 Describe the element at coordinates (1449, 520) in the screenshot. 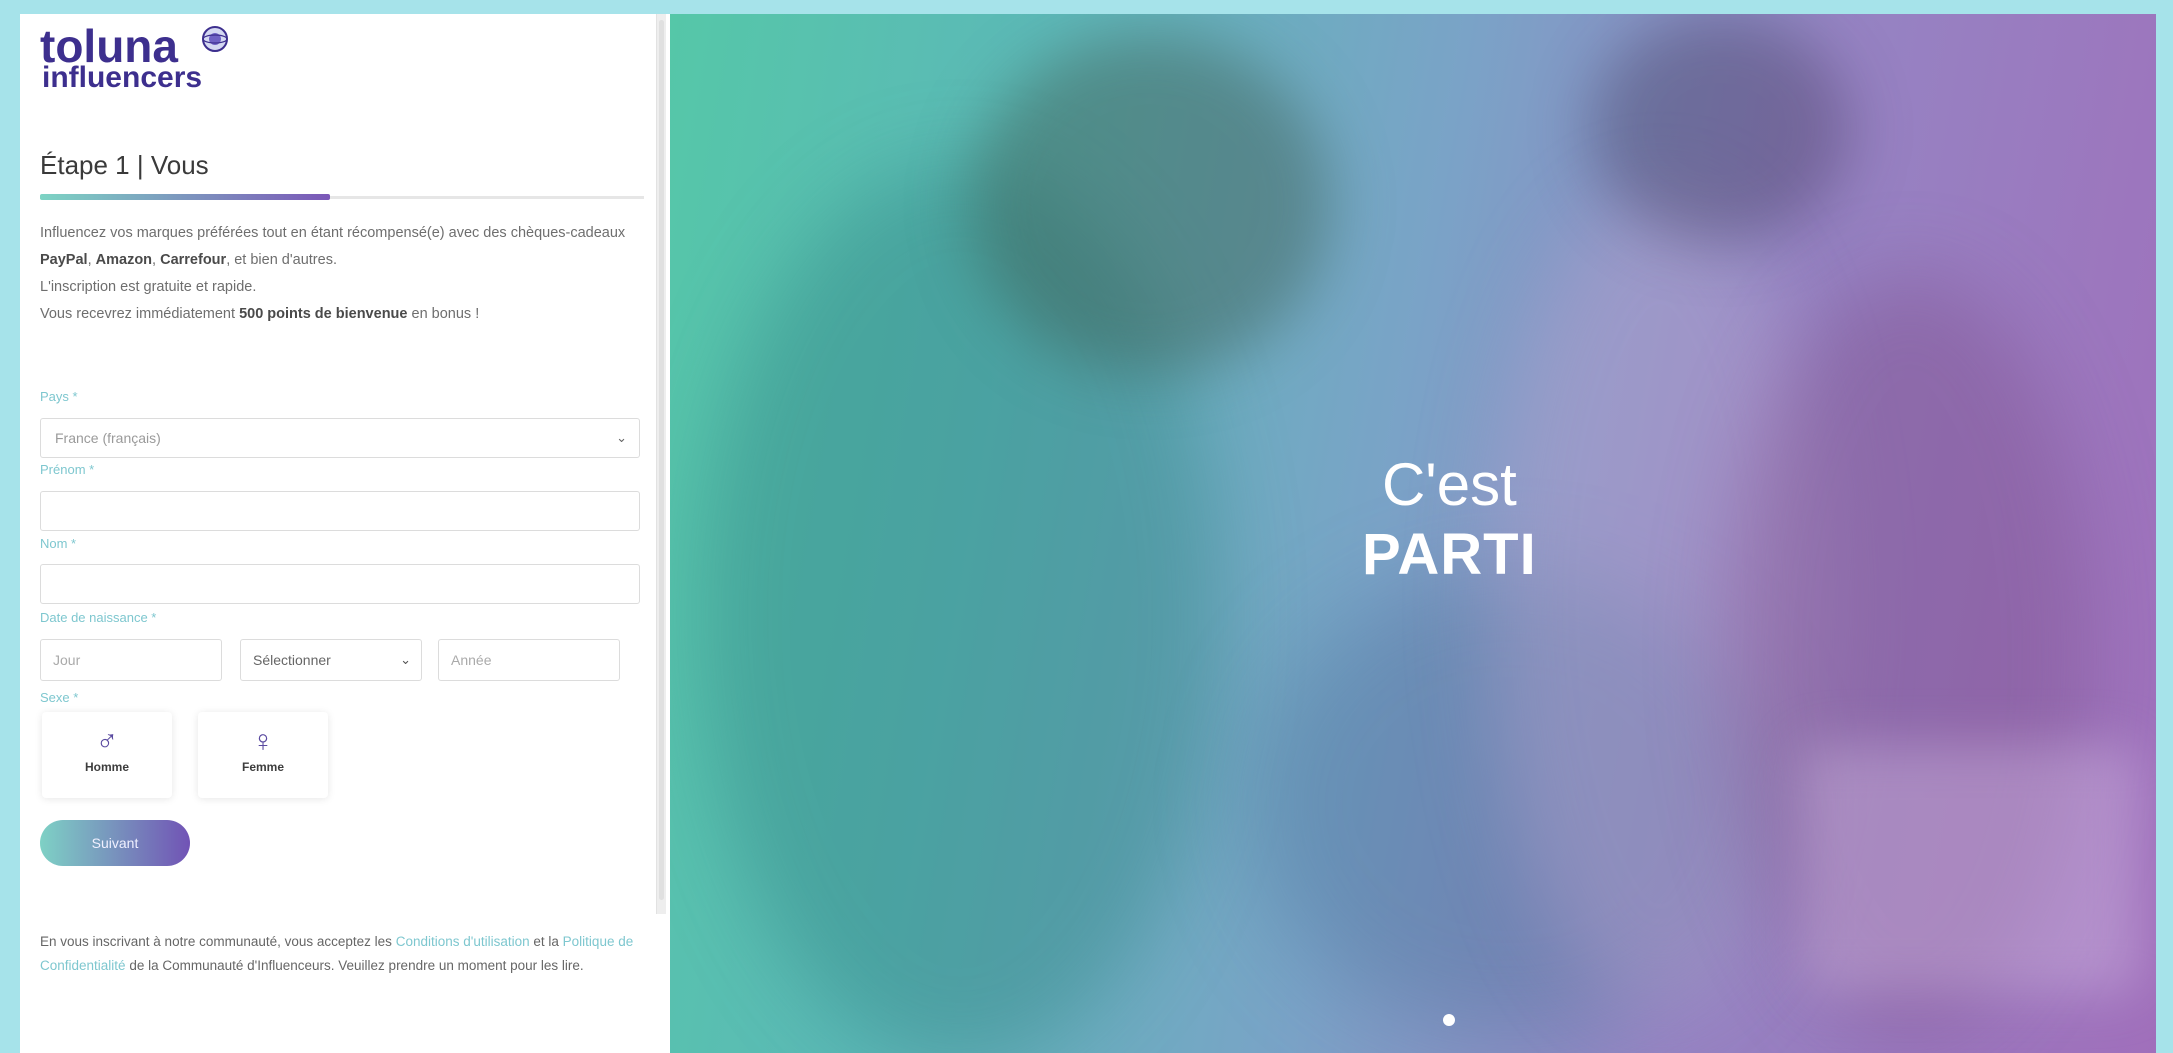

I see `hero-headline: C'est PARTI` at that location.